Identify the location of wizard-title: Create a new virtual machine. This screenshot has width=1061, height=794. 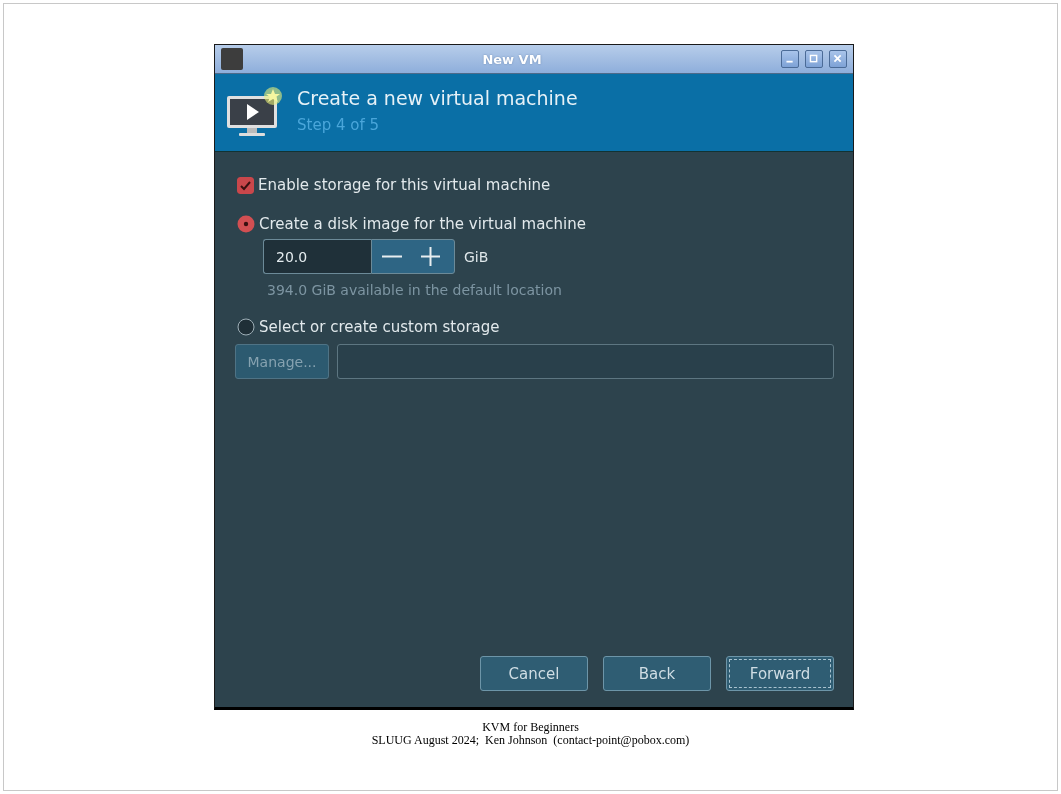
(437, 98).